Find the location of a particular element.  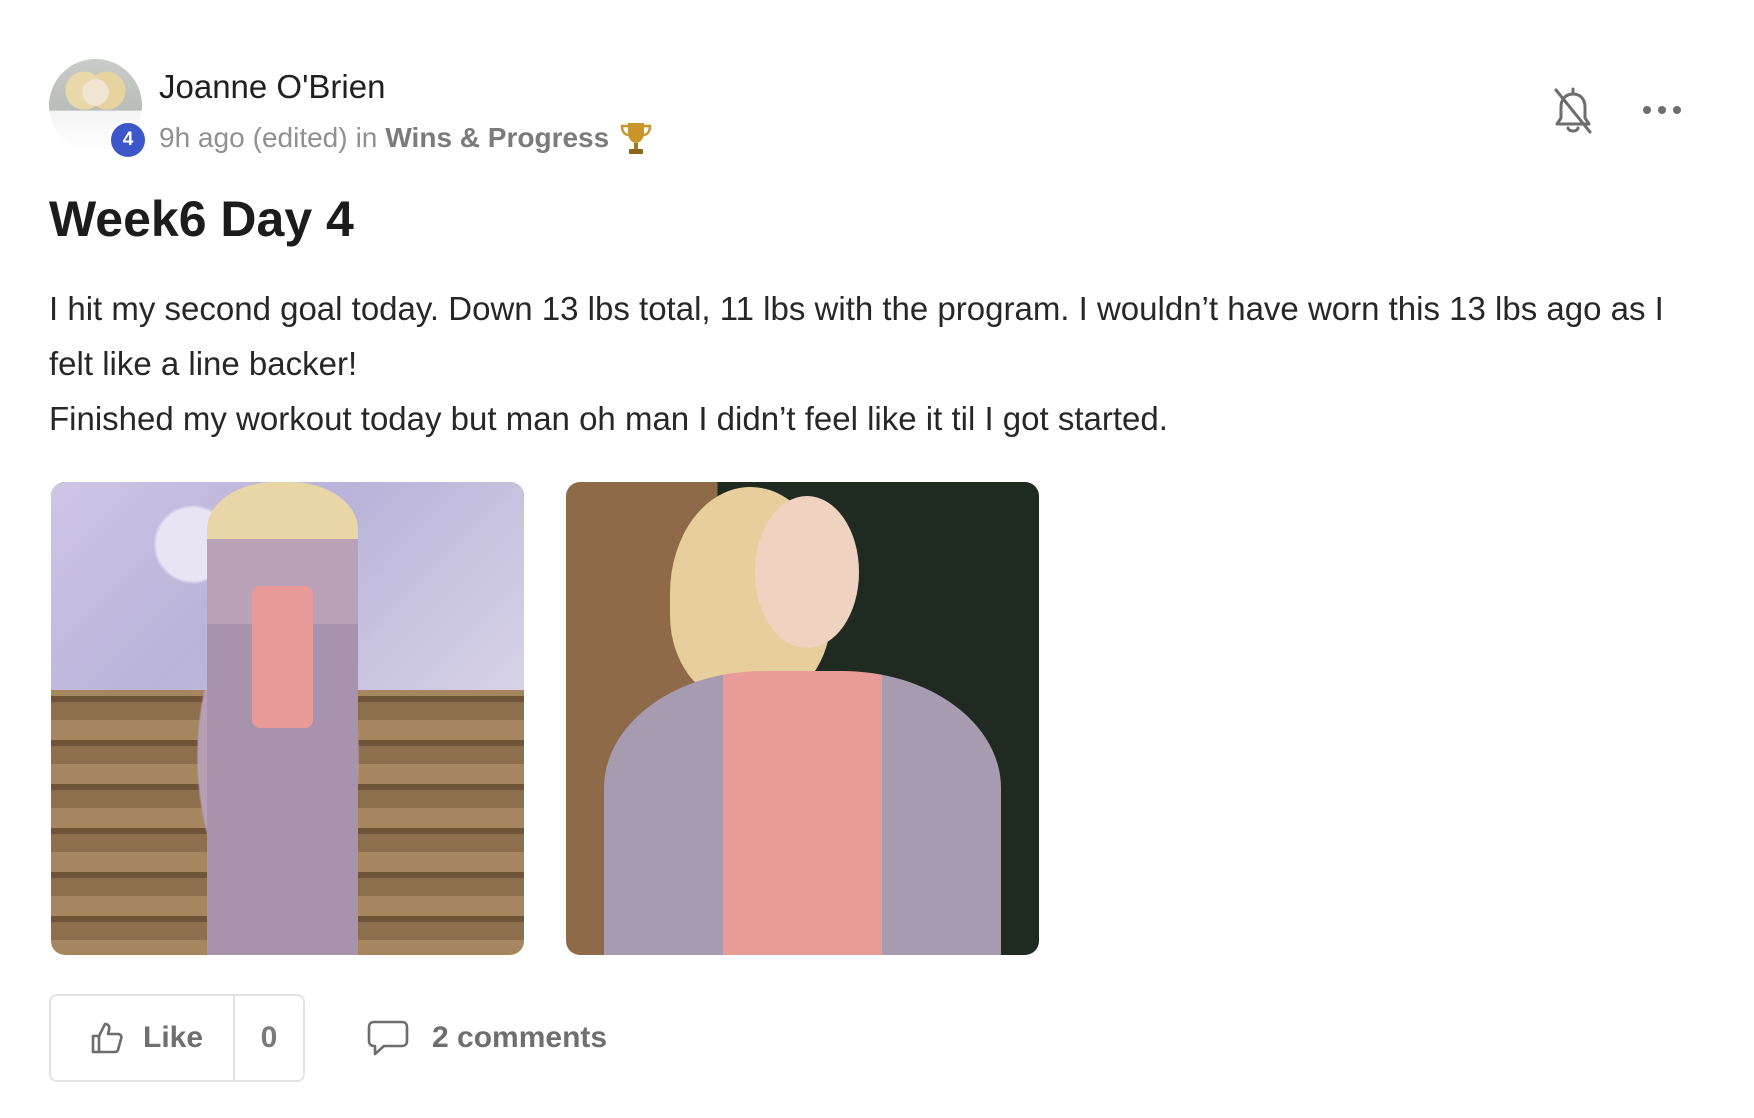

like-group: Like 0 is located at coordinates (177, 1038).